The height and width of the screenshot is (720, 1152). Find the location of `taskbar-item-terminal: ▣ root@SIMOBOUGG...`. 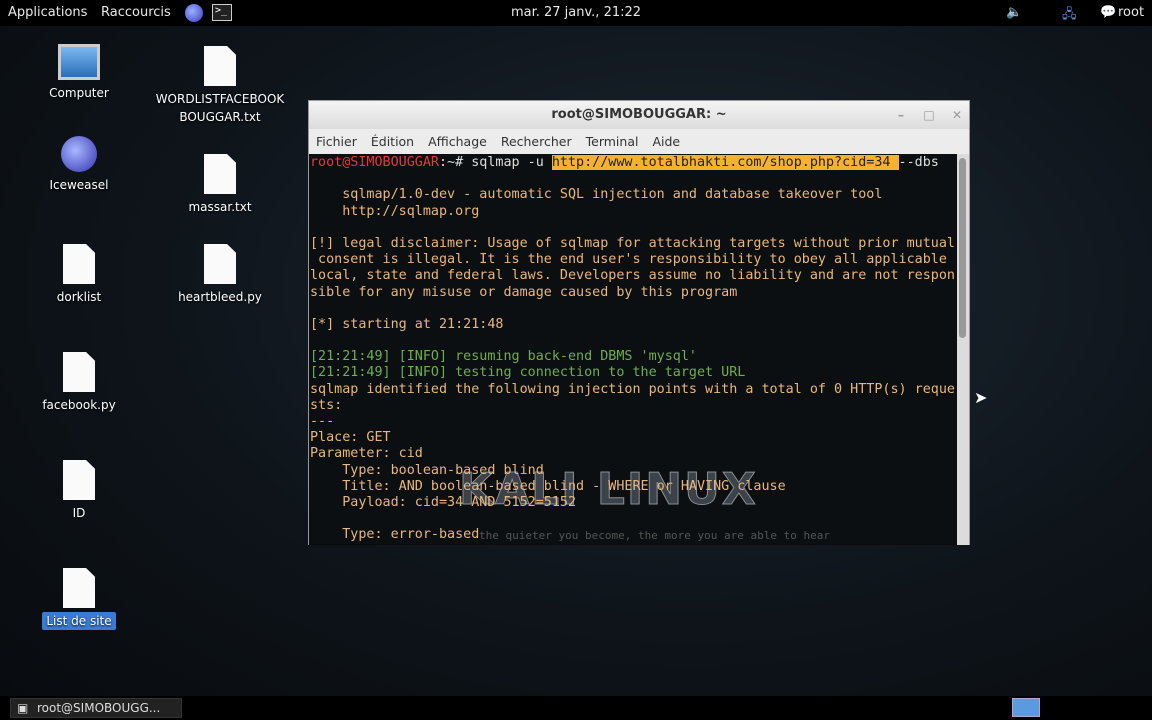

taskbar-item-terminal: ▣ root@SIMOBOUGG... is located at coordinates (96, 708).